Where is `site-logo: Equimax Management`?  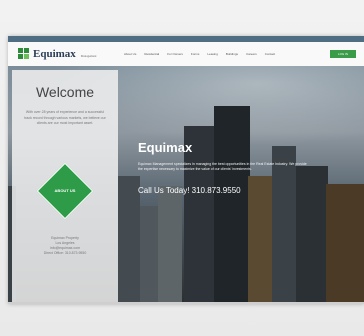 site-logo: Equimax Management is located at coordinates (57, 54).